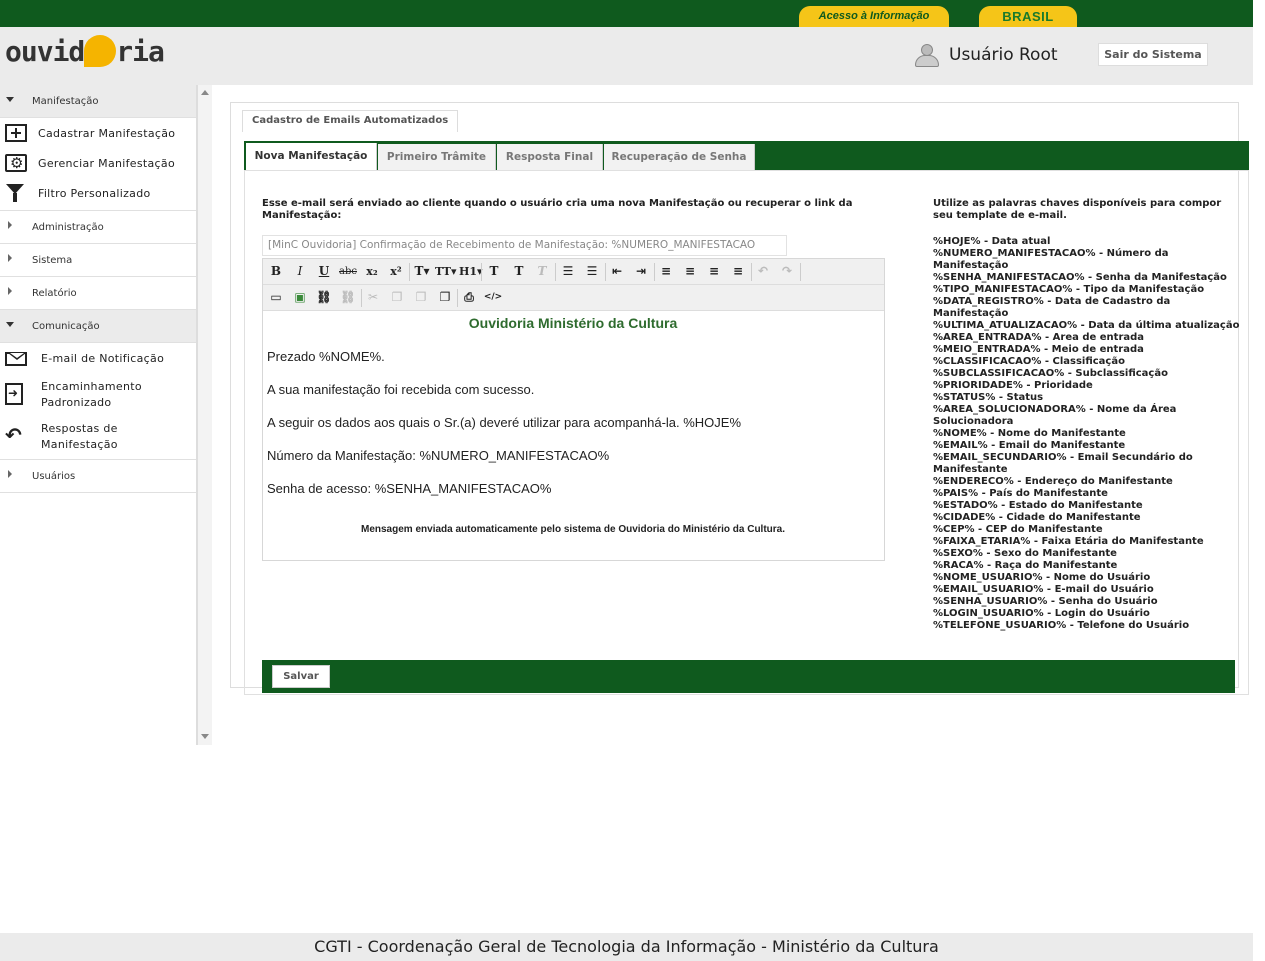  I want to click on user-name: Usuário Root, so click(1003, 55).